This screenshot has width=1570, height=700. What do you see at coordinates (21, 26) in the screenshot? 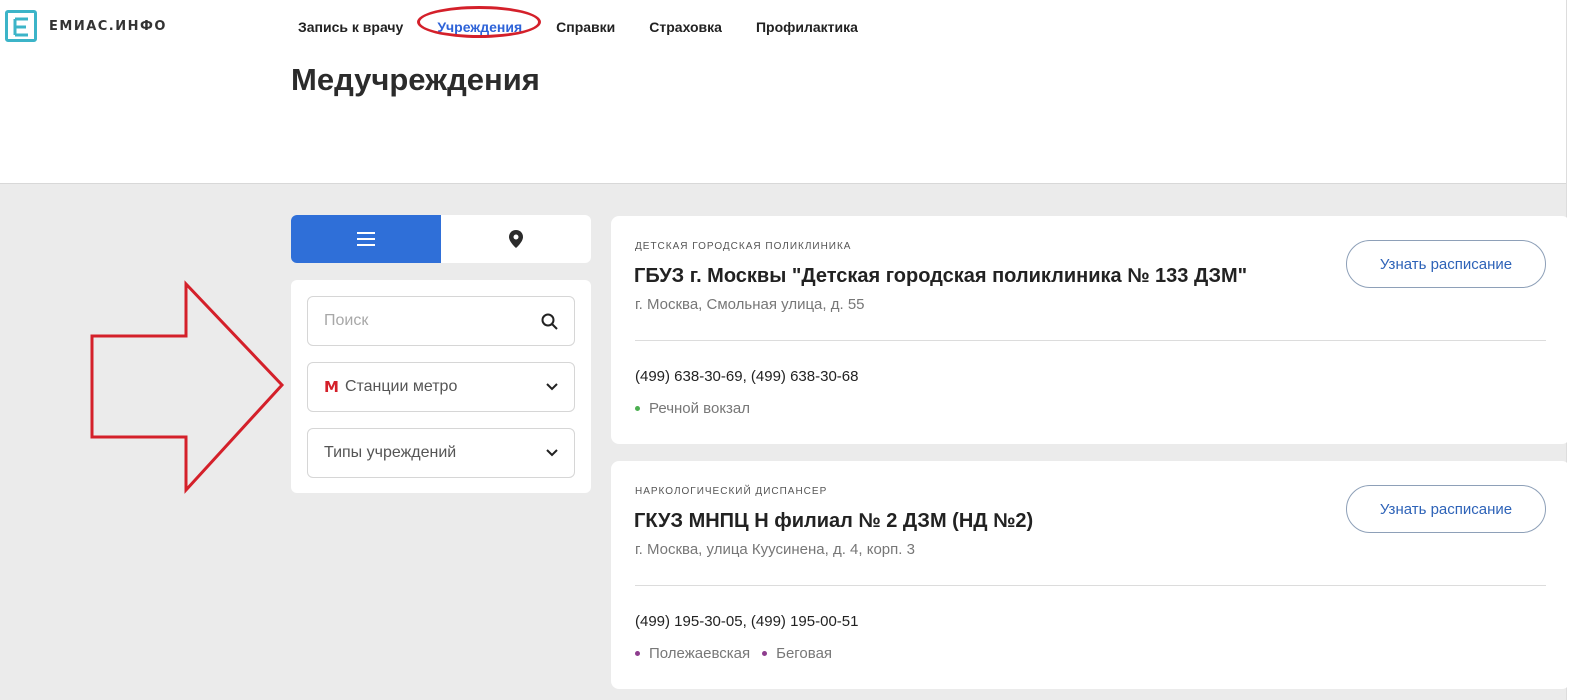
I see `logo-e-icon` at bounding box center [21, 26].